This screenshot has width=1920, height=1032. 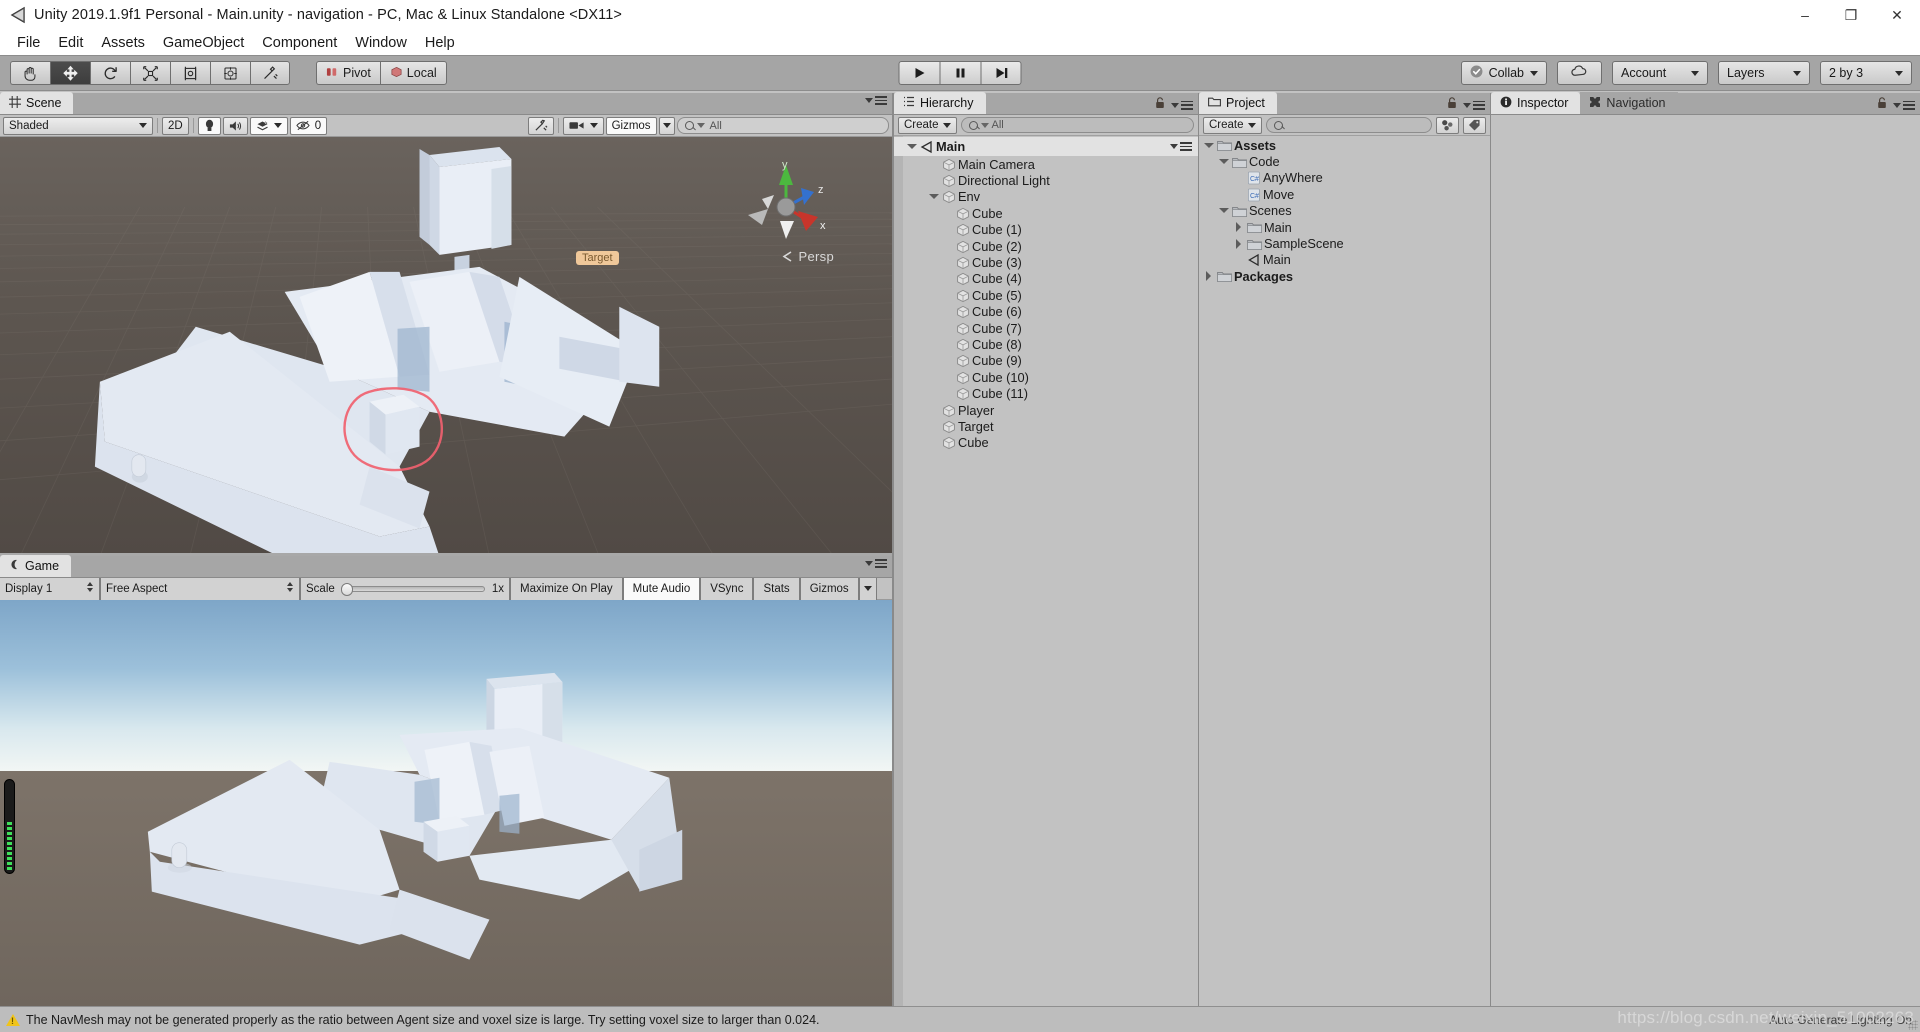 What do you see at coordinates (1046, 393) in the screenshot?
I see `hierarchy-item-cube-11: Cube (11)` at bounding box center [1046, 393].